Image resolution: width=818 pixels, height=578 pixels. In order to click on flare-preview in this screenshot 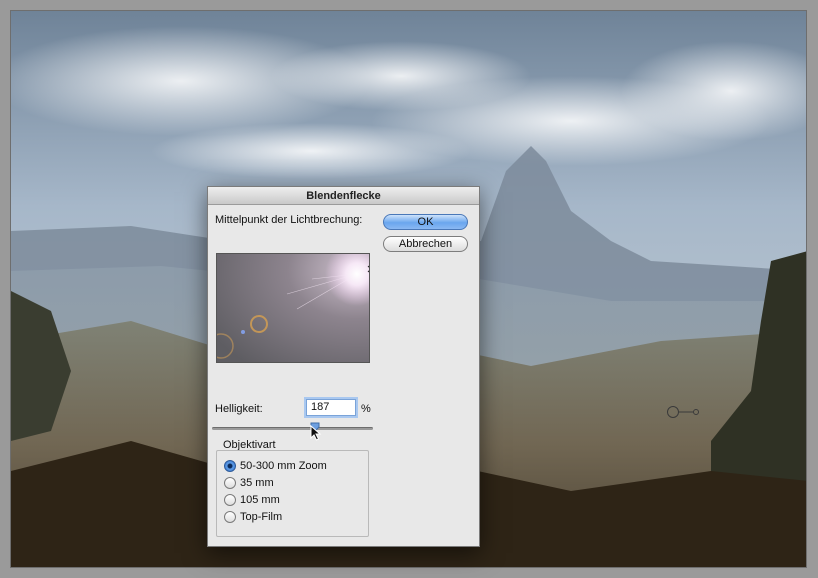, I will do `click(293, 308)`.